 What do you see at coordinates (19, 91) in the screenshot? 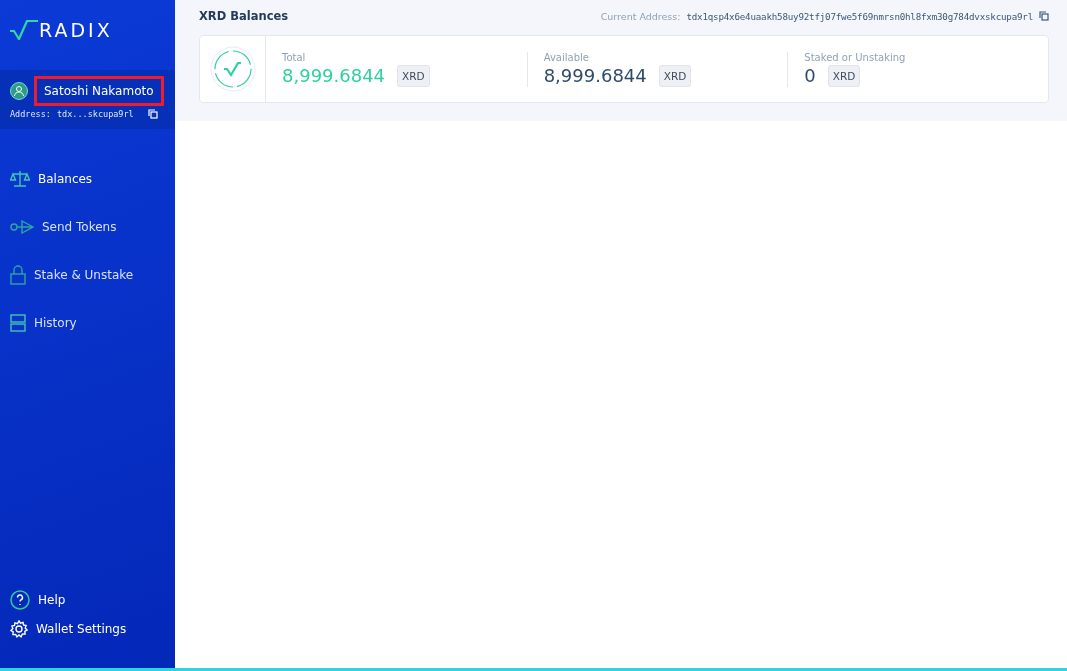
I see `avatar-icon` at bounding box center [19, 91].